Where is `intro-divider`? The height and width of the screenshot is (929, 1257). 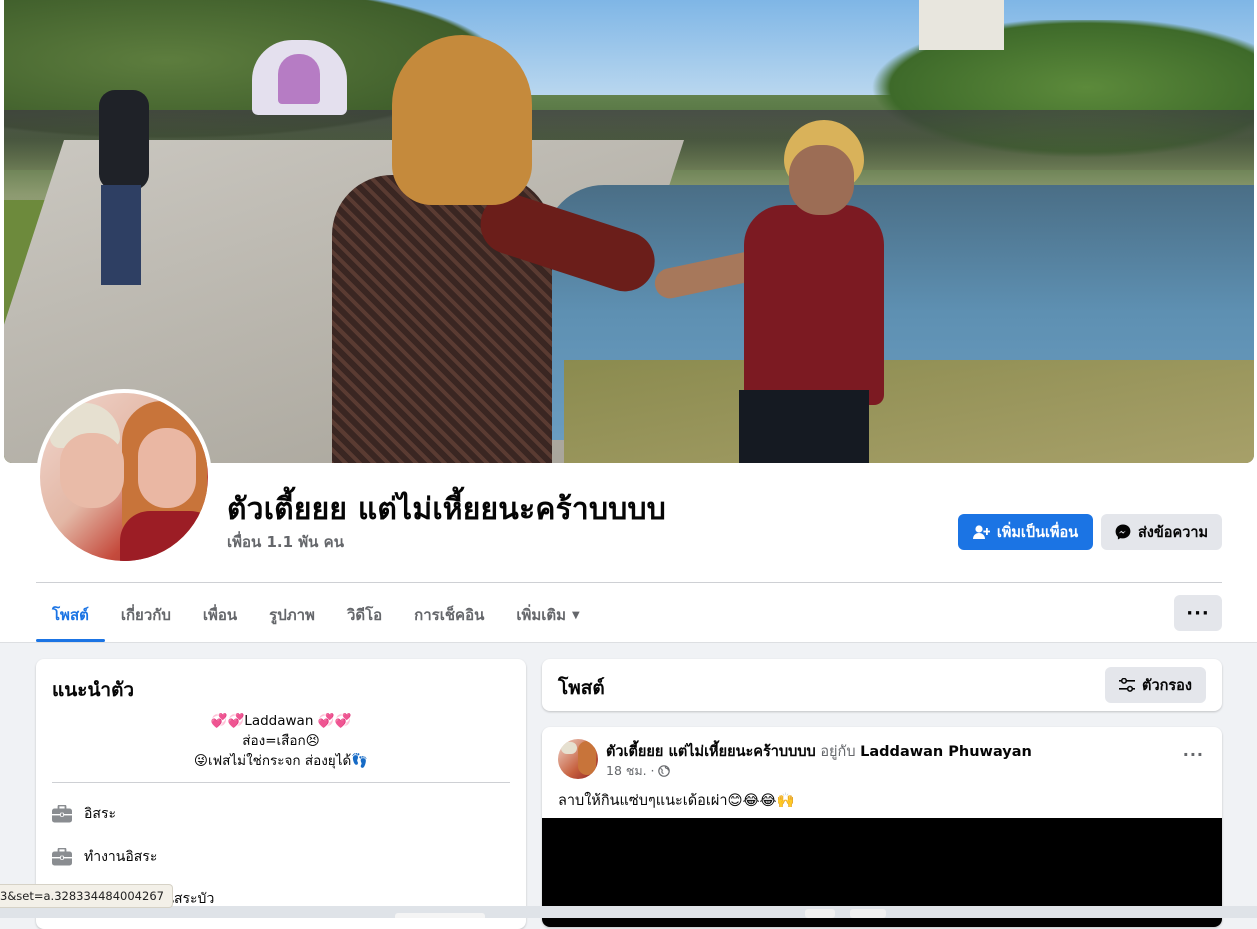 intro-divider is located at coordinates (281, 782).